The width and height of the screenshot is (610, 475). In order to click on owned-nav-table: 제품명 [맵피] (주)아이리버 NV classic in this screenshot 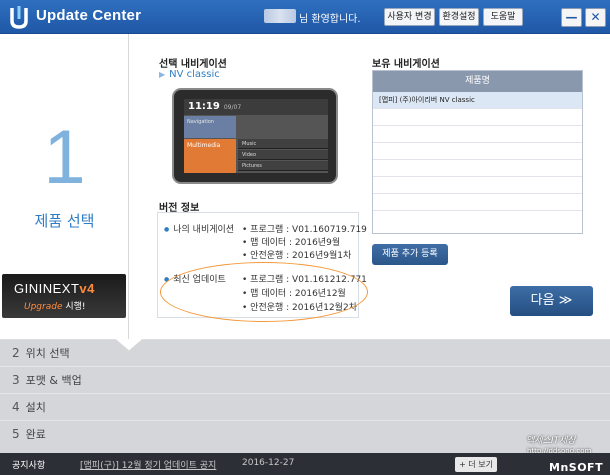, I will do `click(477, 152)`.